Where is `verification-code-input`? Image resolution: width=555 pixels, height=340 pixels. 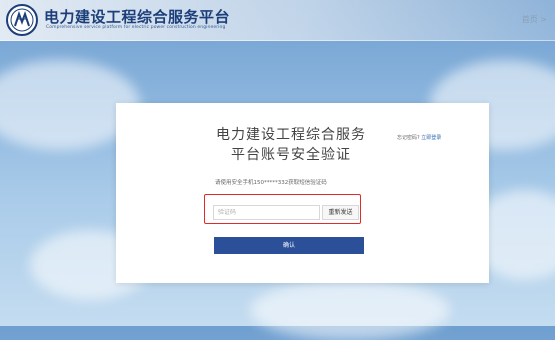
verification-code-input is located at coordinates (266, 212).